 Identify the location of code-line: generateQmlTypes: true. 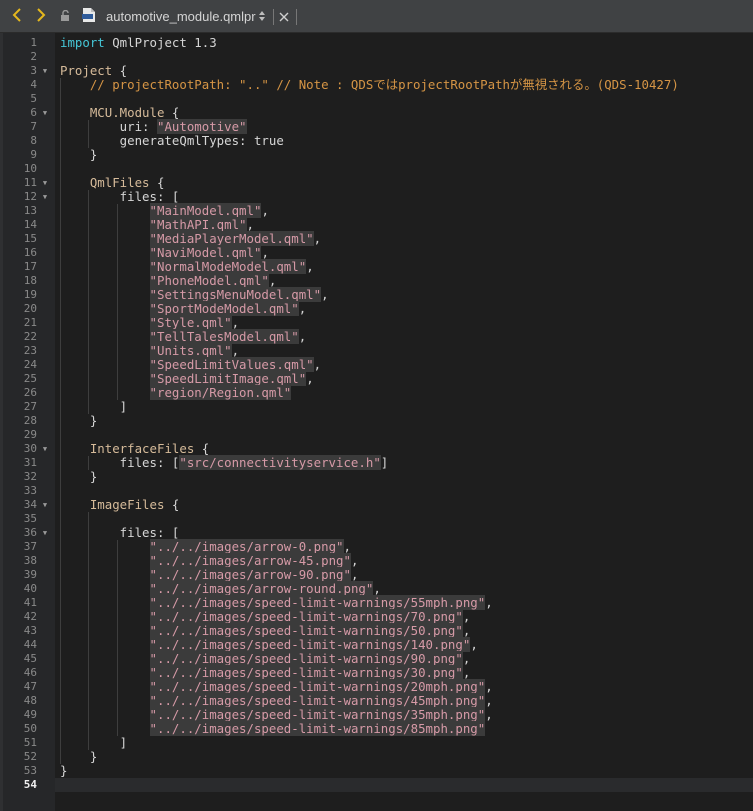
(172, 141).